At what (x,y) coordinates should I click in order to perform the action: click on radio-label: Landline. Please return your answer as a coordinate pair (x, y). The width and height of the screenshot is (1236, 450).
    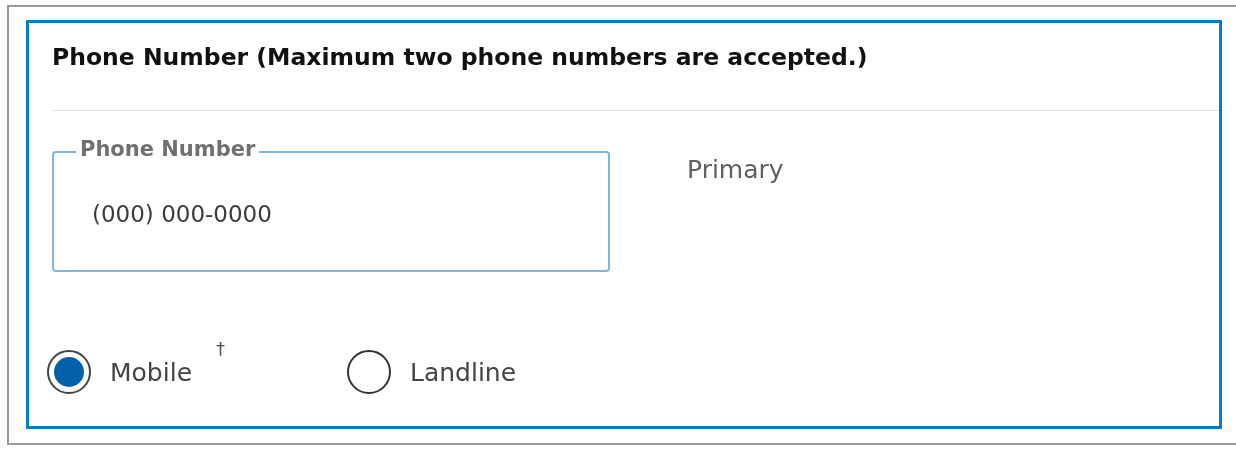
    Looking at the image, I should click on (463, 372).